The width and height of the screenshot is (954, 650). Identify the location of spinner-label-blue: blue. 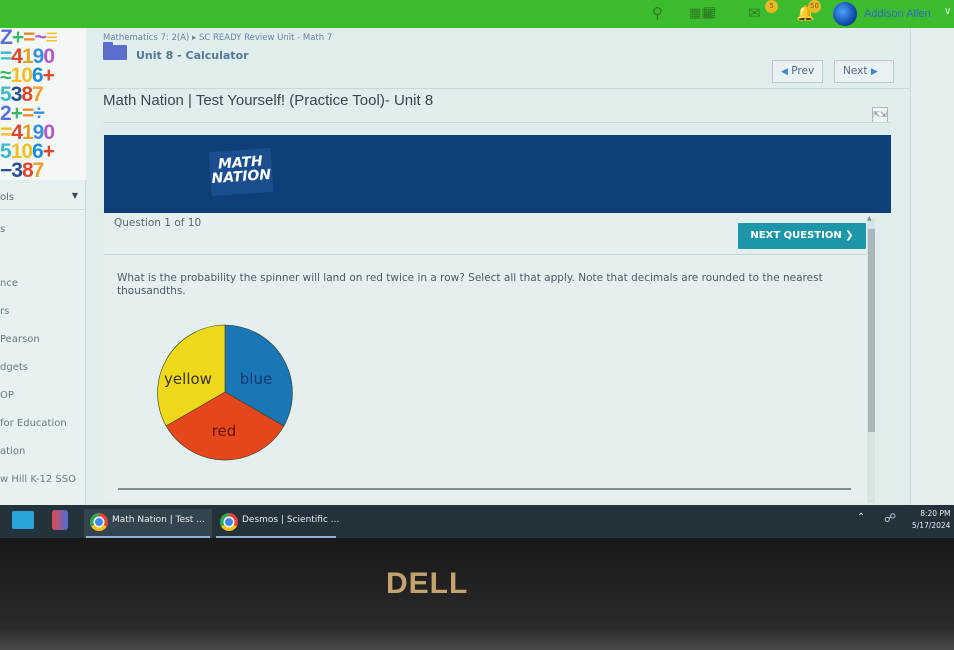
(256, 379).